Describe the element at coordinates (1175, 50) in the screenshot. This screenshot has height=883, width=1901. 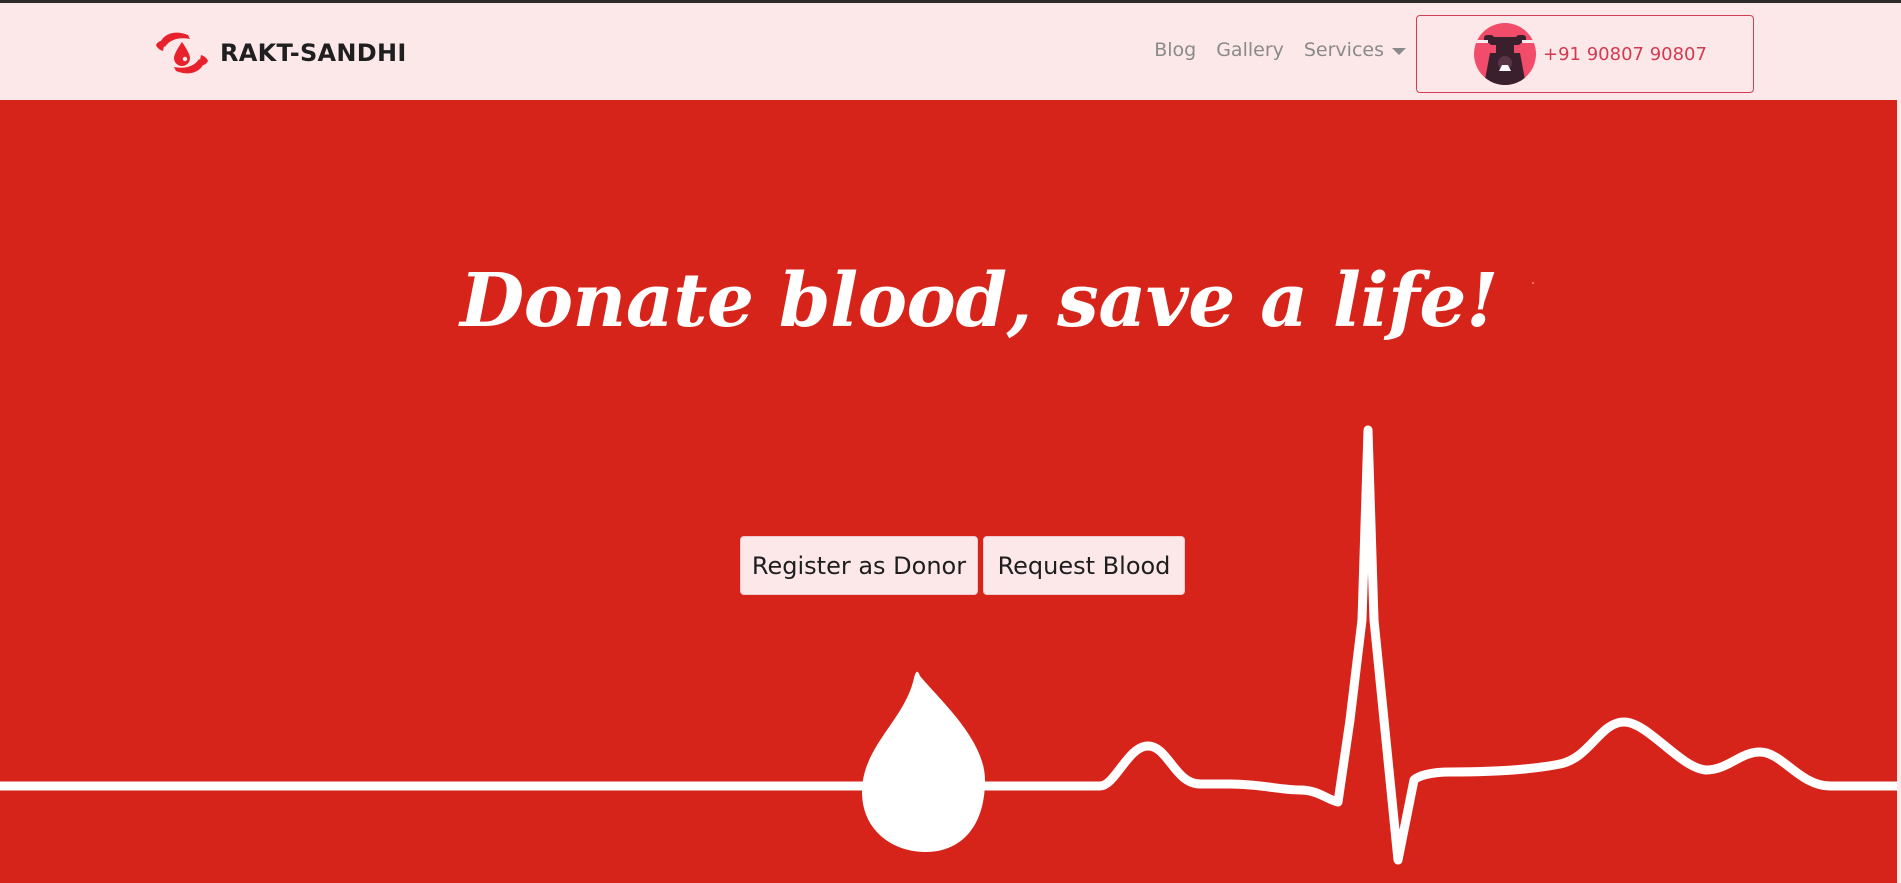
I see `nav-blog-link: Blog` at that location.